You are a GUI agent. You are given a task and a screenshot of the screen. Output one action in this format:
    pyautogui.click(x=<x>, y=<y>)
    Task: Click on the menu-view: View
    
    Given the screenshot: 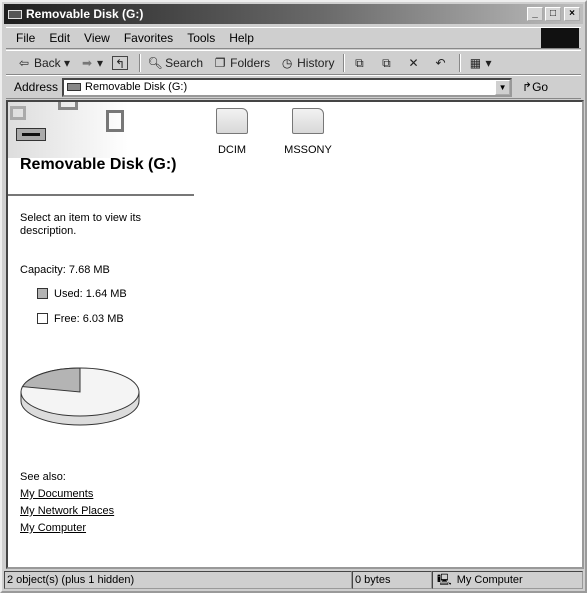 What is the action you would take?
    pyautogui.click(x=97, y=38)
    